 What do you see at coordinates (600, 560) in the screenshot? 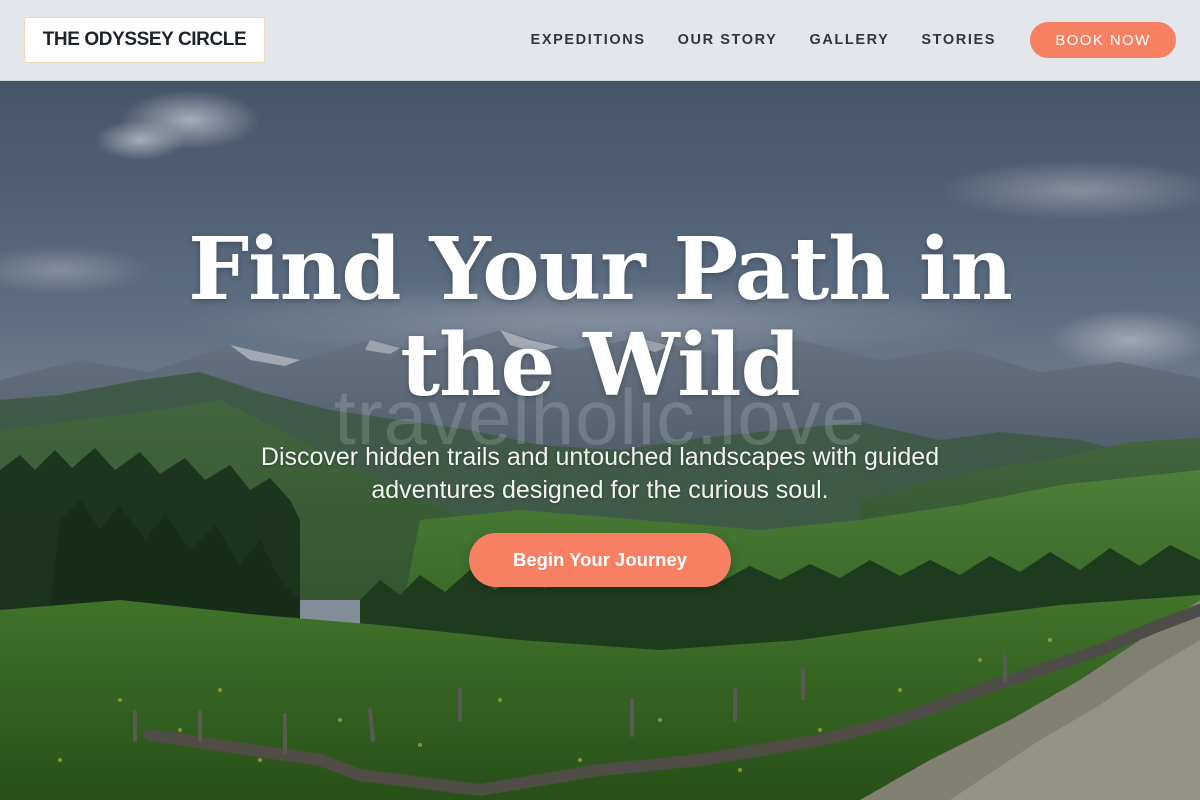
I see `begin-journey-button: Begin Your Journey` at bounding box center [600, 560].